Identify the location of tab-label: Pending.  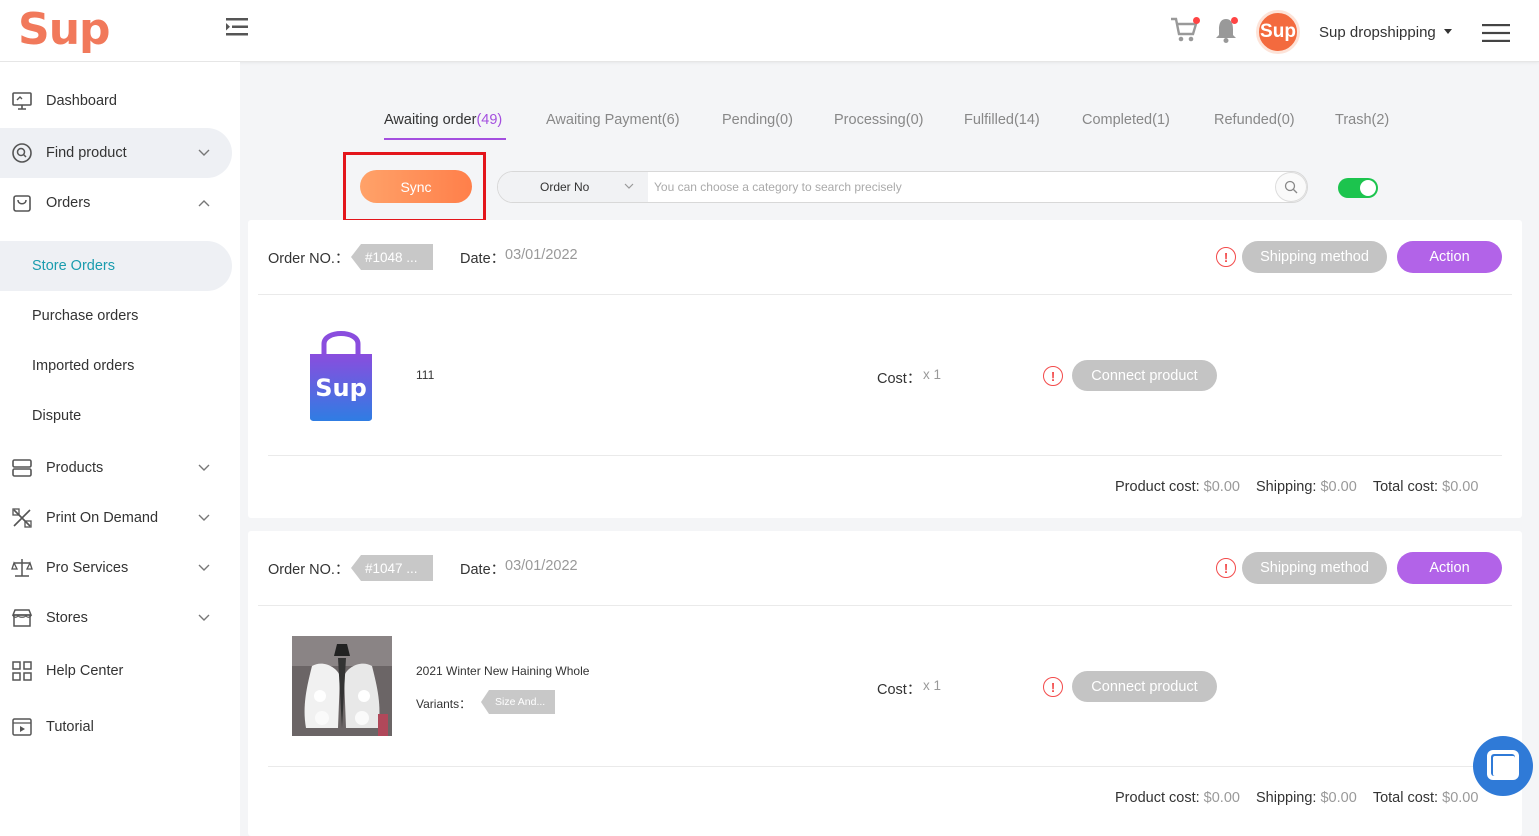
(749, 120).